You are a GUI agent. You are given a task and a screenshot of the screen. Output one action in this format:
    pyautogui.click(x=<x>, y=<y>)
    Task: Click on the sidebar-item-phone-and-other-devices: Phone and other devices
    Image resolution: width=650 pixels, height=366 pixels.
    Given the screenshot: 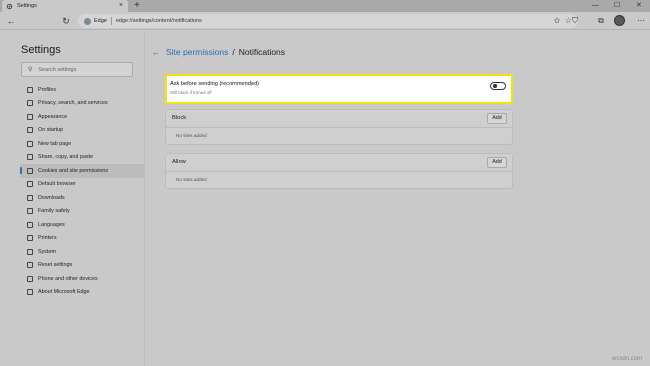 What is the action you would take?
    pyautogui.click(x=82, y=279)
    